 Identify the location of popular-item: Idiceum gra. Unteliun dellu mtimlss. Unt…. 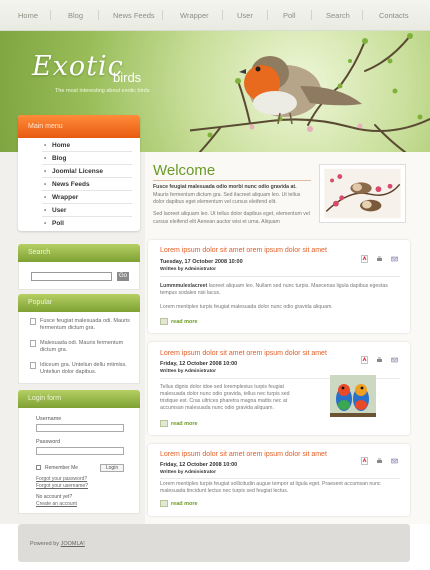
(82, 369).